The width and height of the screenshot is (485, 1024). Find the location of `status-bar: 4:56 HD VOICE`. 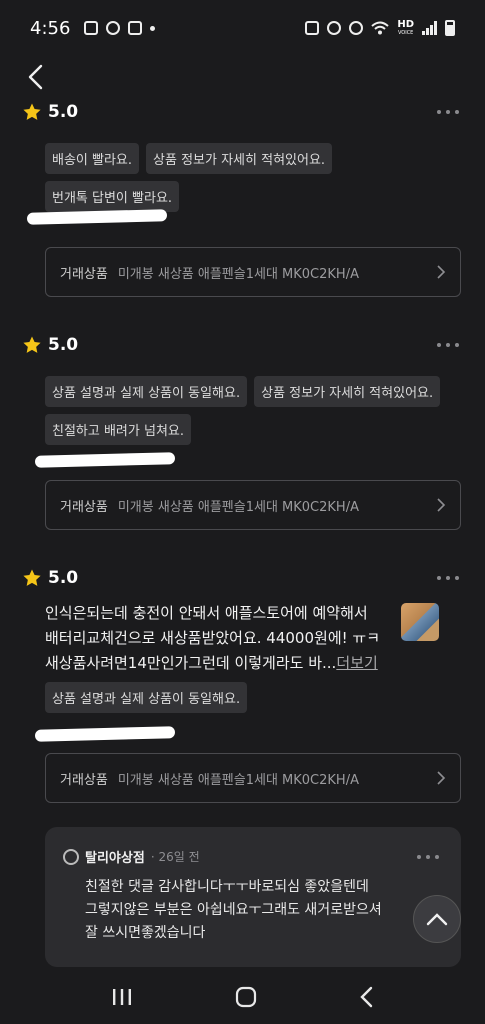

status-bar: 4:56 HD VOICE is located at coordinates (242, 28).